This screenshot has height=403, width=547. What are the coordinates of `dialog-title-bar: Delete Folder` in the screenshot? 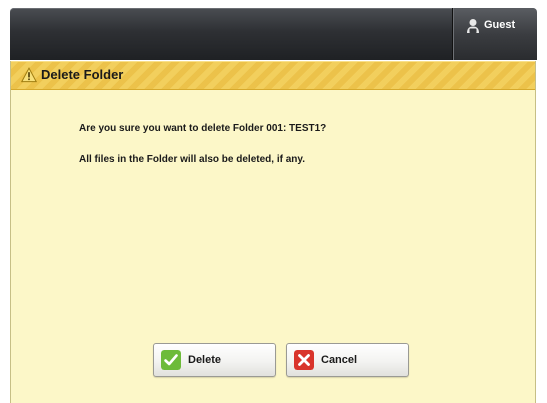 It's located at (273, 75).